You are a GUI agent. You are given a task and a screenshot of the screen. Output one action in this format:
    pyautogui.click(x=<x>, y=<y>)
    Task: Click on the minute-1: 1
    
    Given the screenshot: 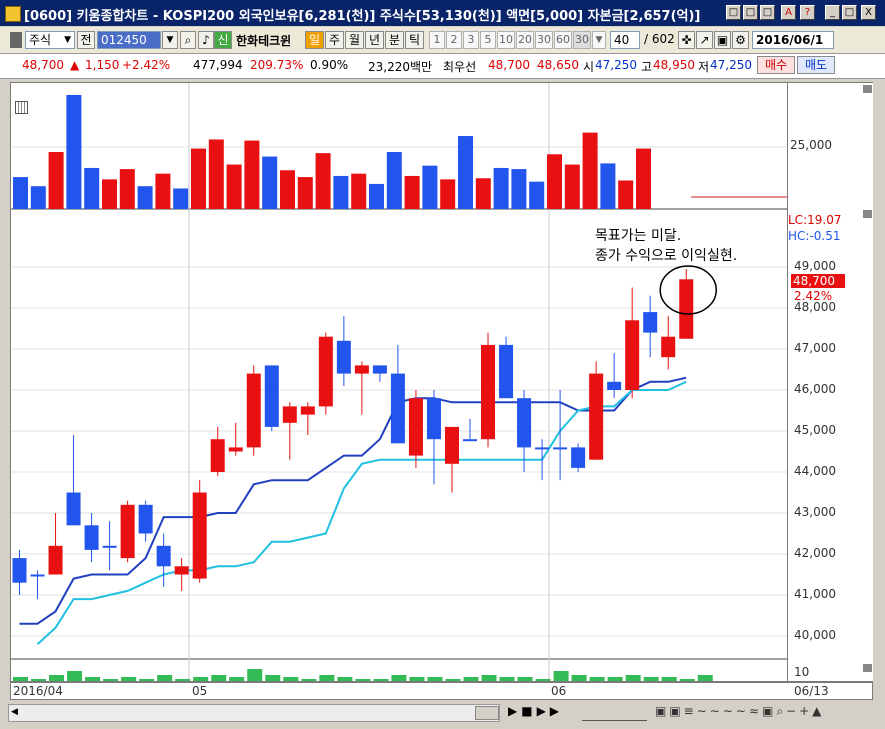 What is the action you would take?
    pyautogui.click(x=437, y=40)
    